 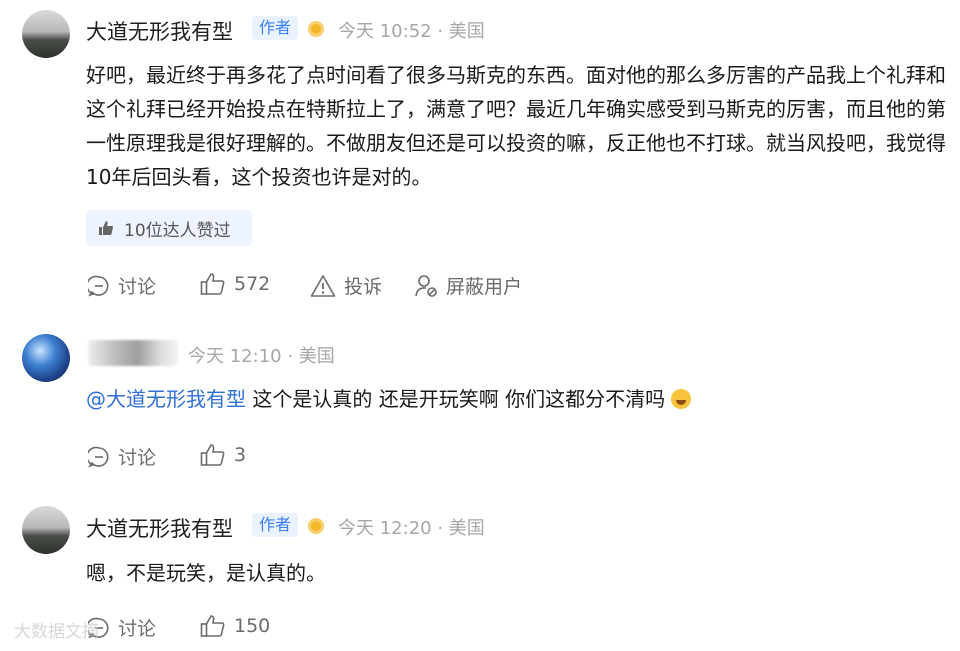 I want to click on like-button: 3, so click(x=223, y=455).